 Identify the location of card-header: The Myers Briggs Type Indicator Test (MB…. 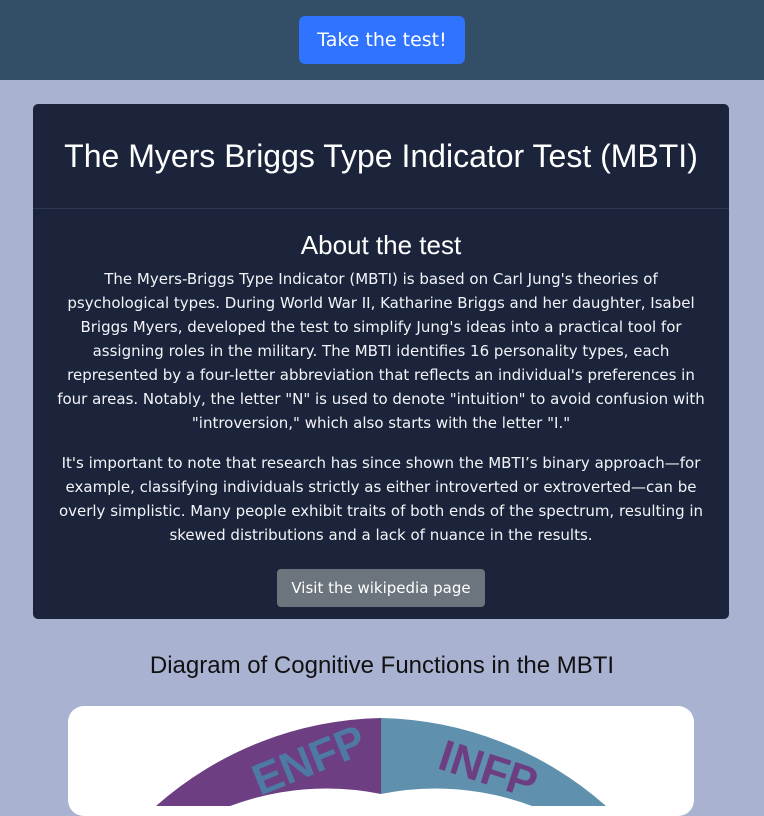
(381, 156).